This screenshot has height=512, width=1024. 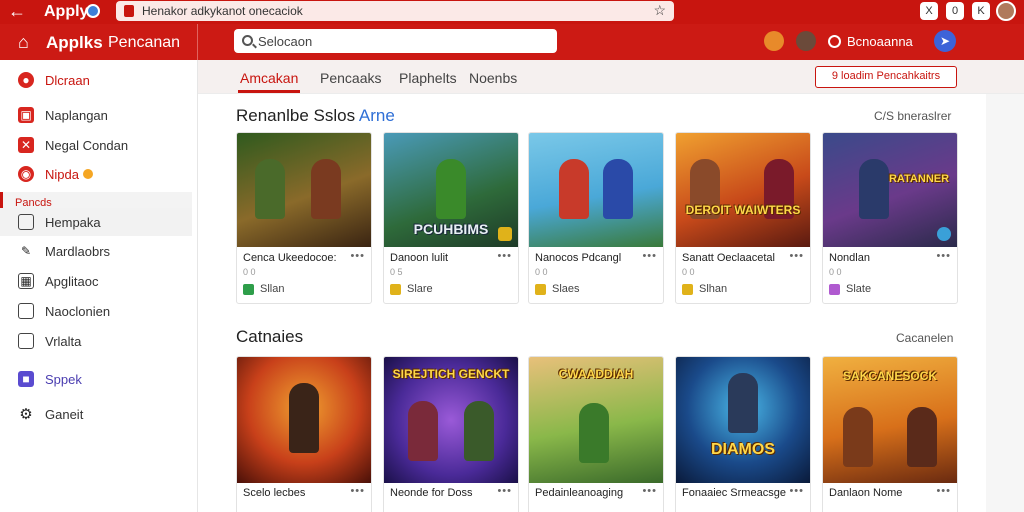 What do you see at coordinates (774, 41) in the screenshot?
I see `notification-avatar` at bounding box center [774, 41].